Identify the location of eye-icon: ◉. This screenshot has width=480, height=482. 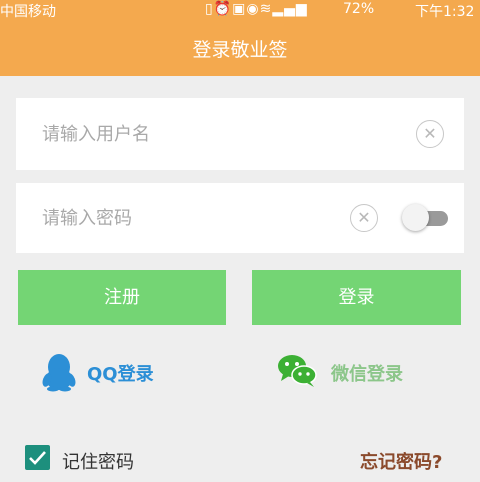
(253, 9).